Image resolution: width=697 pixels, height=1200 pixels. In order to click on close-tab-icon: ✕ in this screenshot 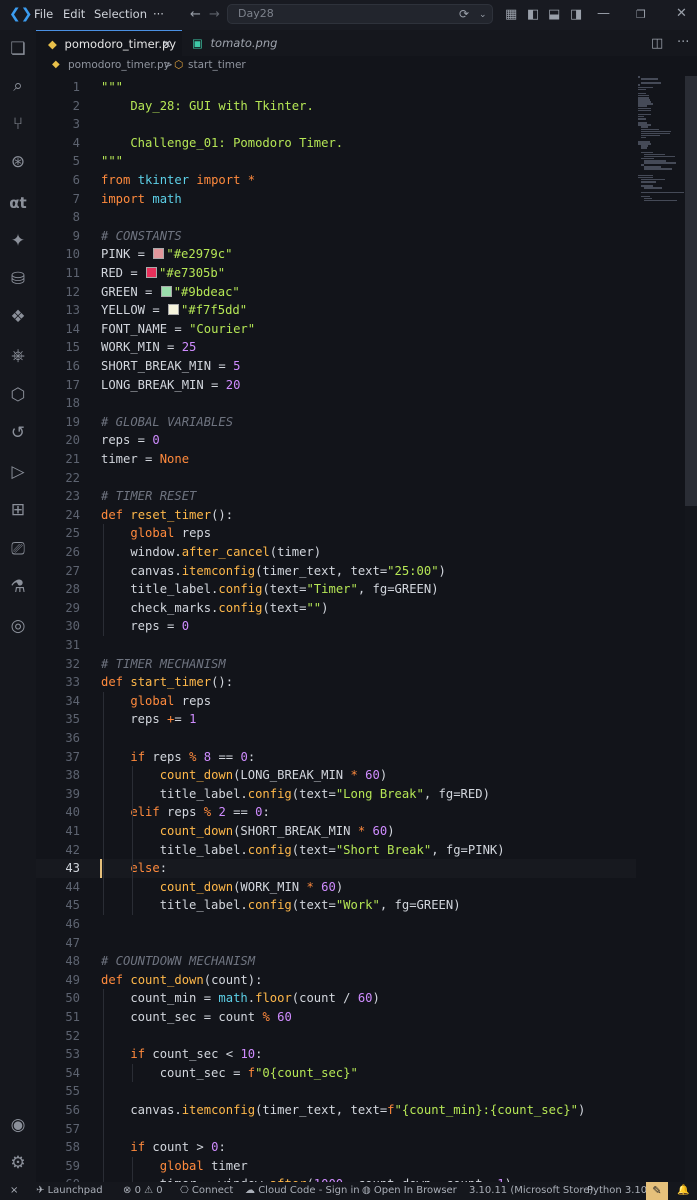, I will do `click(167, 44)`.